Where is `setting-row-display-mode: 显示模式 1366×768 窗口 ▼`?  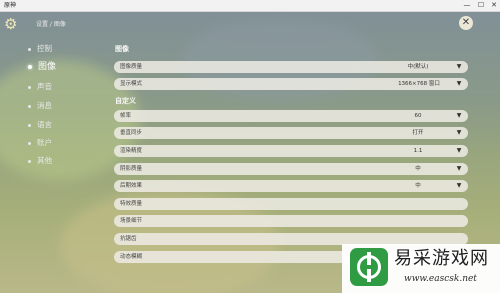
setting-row-display-mode: 显示模式 1366×768 窗口 ▼ is located at coordinates (291, 84).